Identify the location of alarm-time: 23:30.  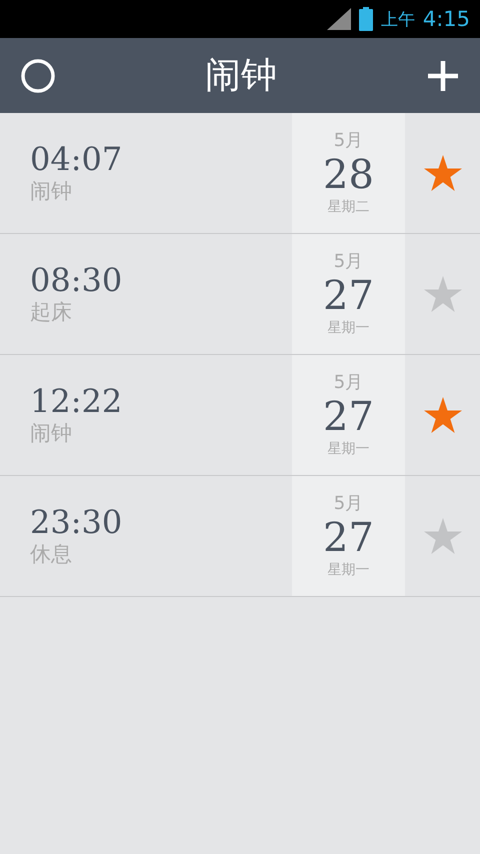
(77, 522).